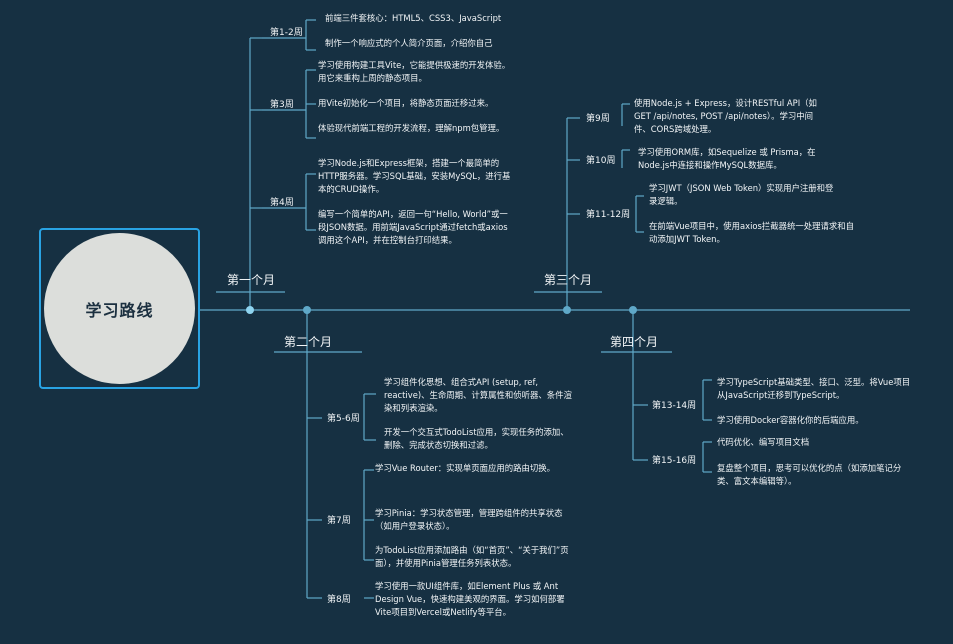 Image resolution: width=953 pixels, height=644 pixels. Describe the element at coordinates (568, 279) in the screenshot. I see `month-3-label: 第三个月` at that location.